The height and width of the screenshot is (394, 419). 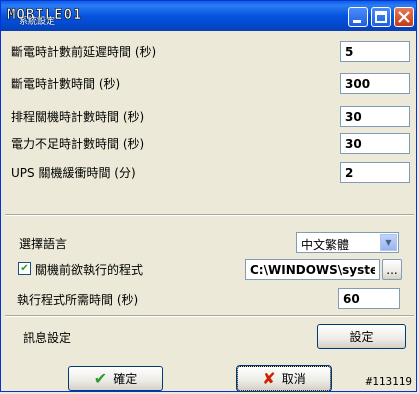 I want to click on maximize-icon, so click(x=381, y=17).